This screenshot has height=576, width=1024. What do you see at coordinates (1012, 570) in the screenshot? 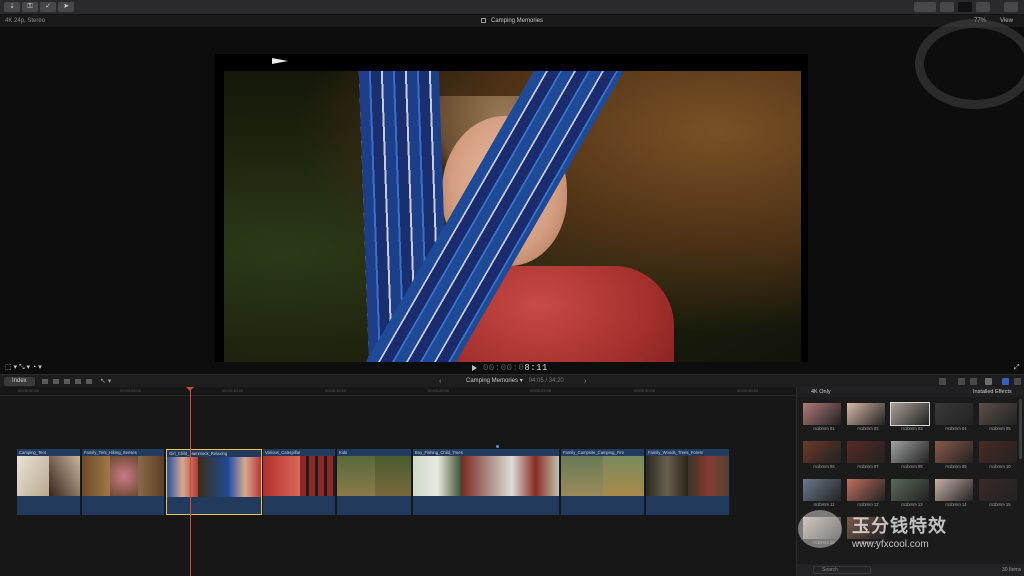
I see `item-count: 30 Items` at bounding box center [1012, 570].